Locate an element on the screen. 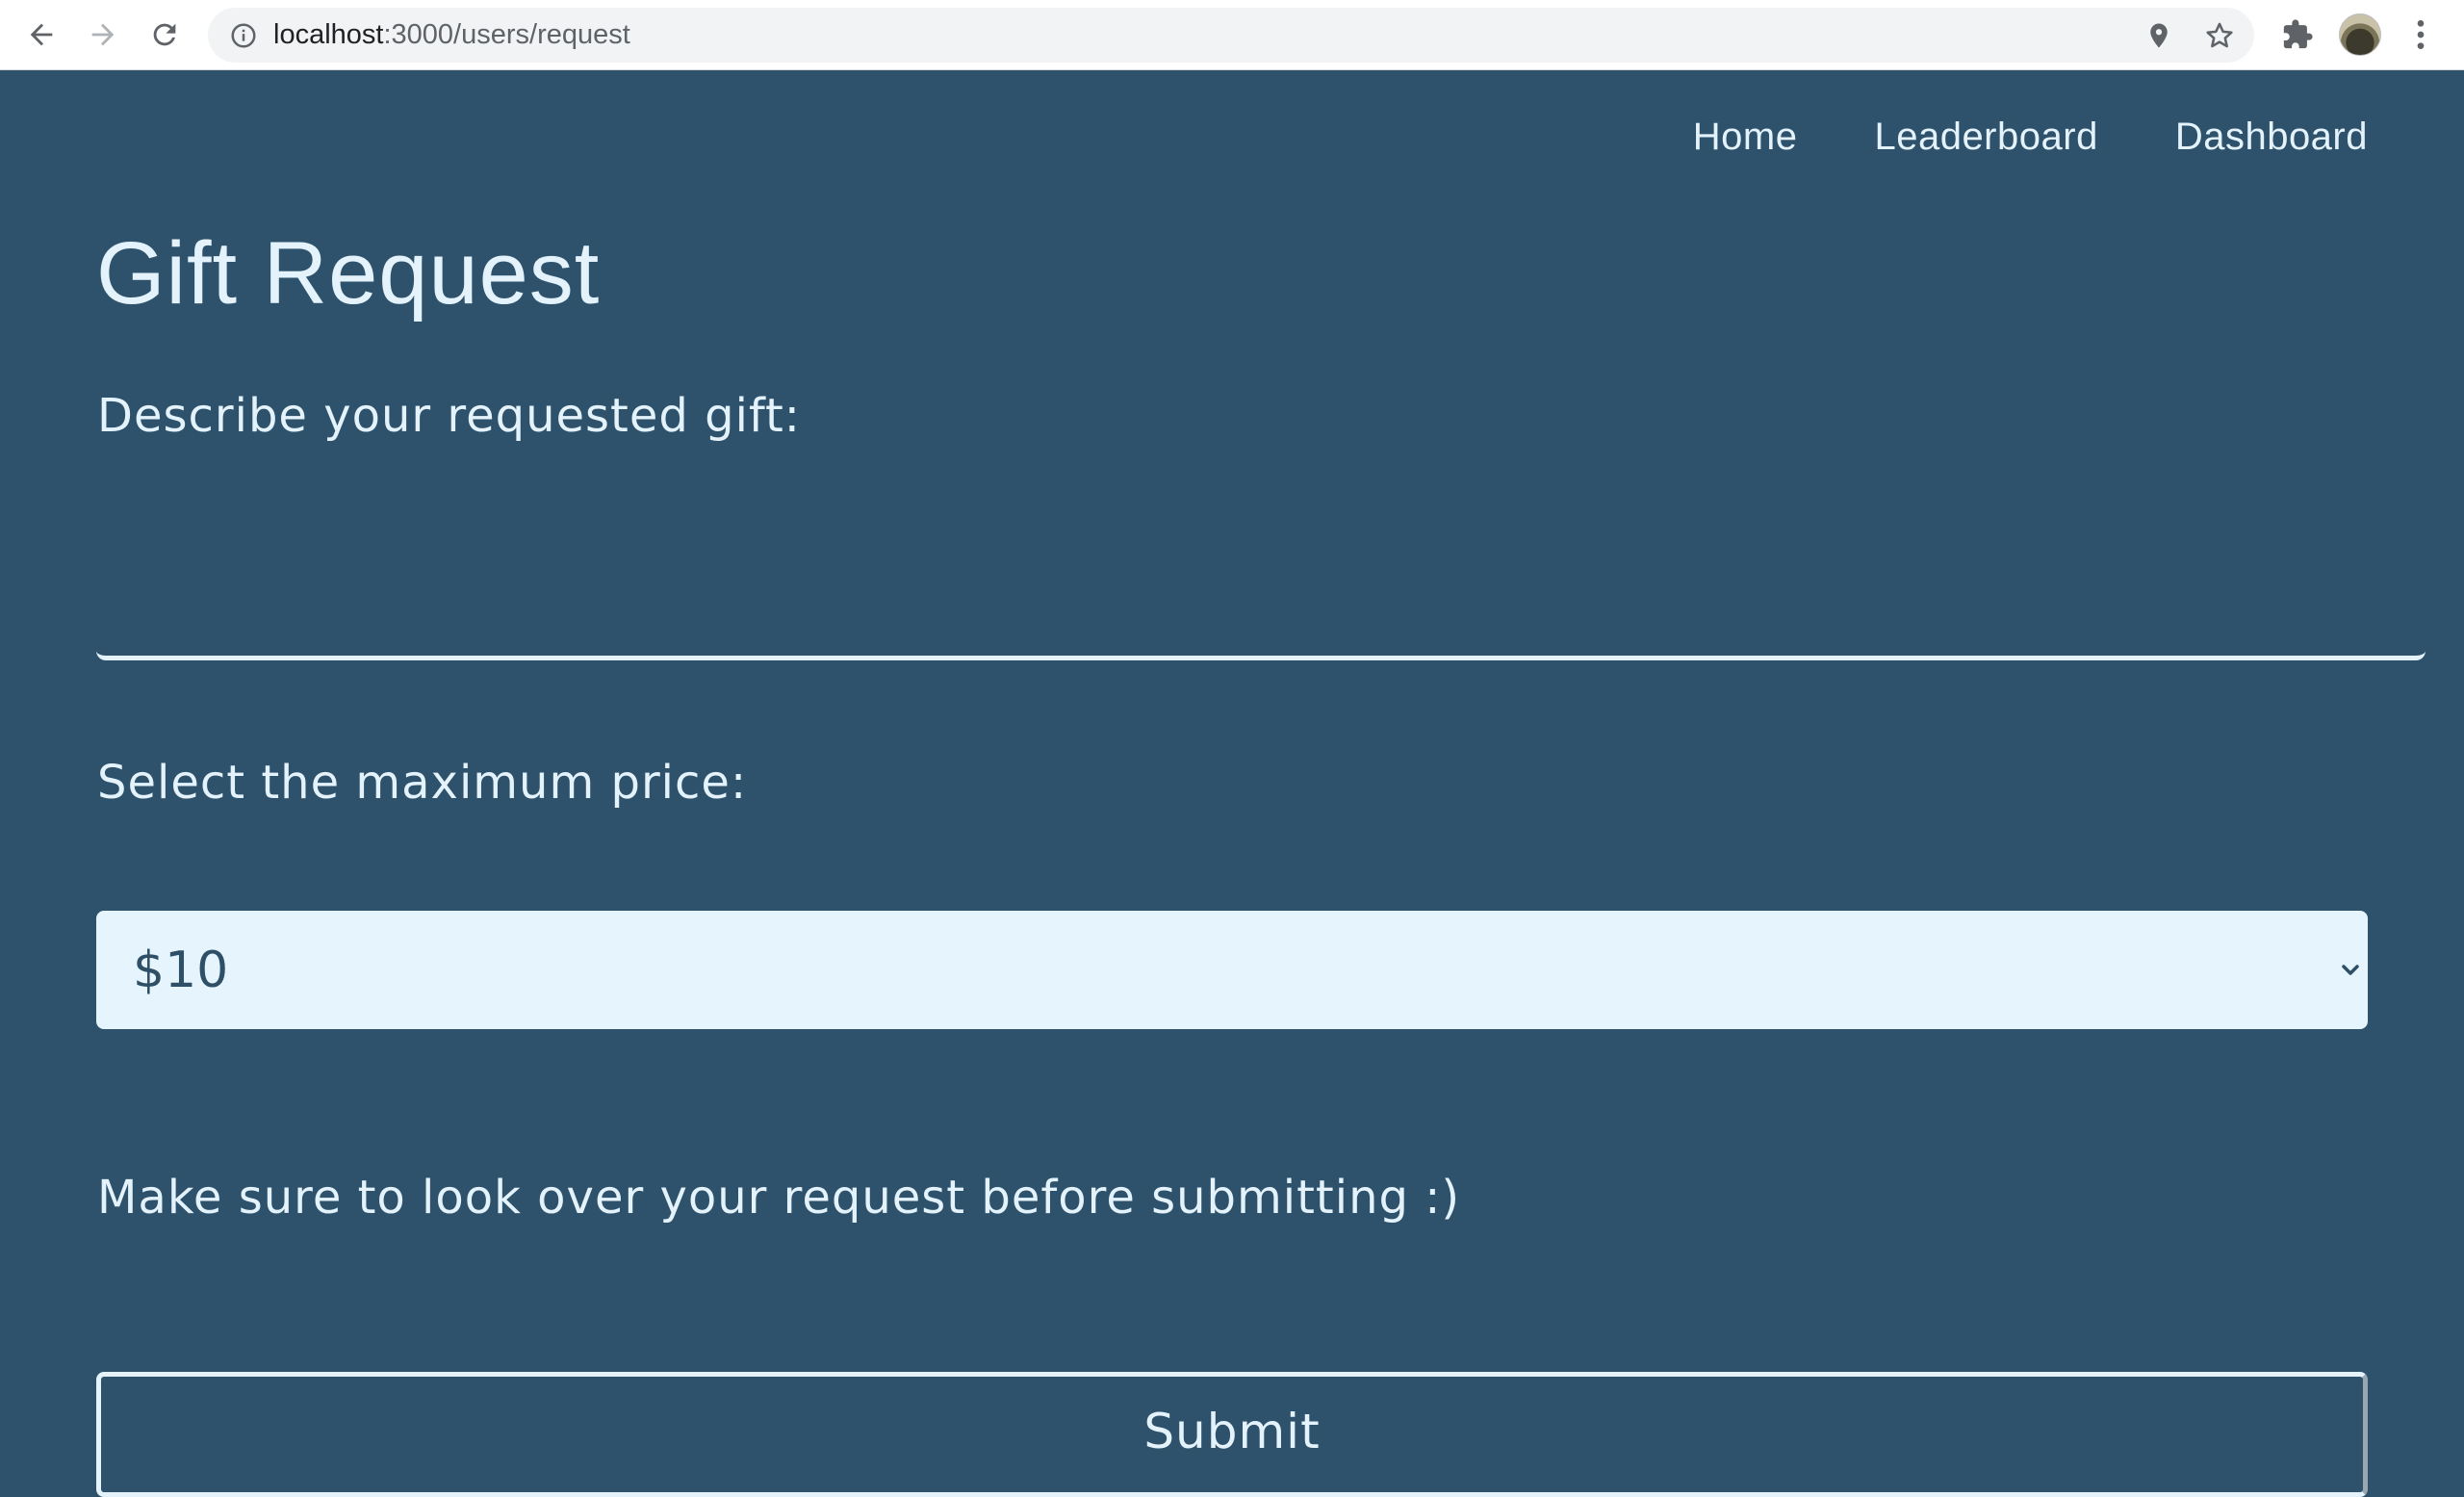  back-button is located at coordinates (41, 35).